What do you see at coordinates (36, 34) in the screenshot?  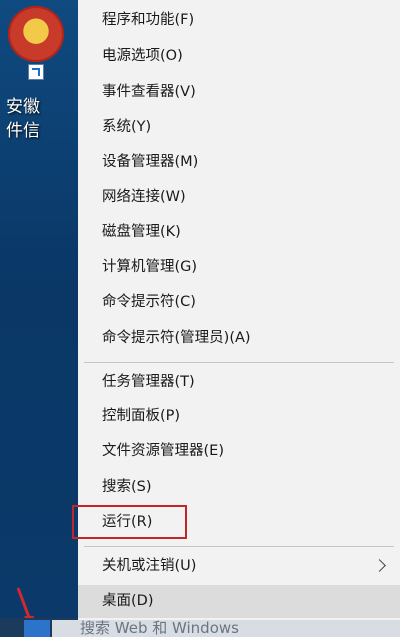 I see `app-emblem-icon` at bounding box center [36, 34].